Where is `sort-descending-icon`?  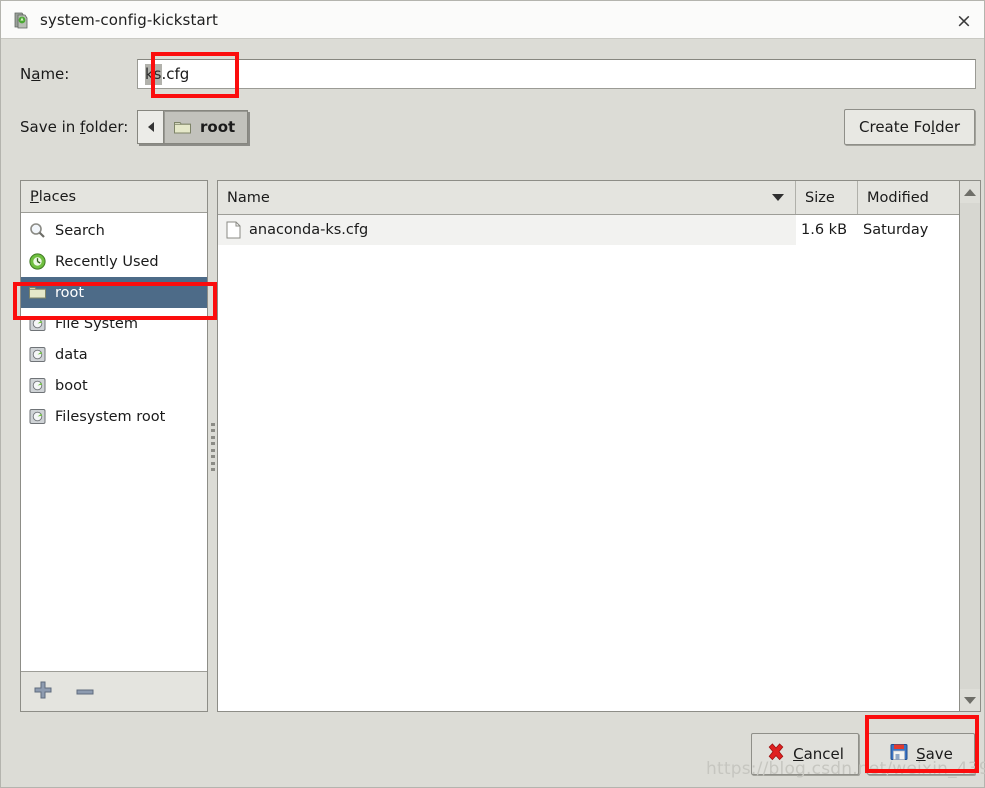 sort-descending-icon is located at coordinates (778, 197).